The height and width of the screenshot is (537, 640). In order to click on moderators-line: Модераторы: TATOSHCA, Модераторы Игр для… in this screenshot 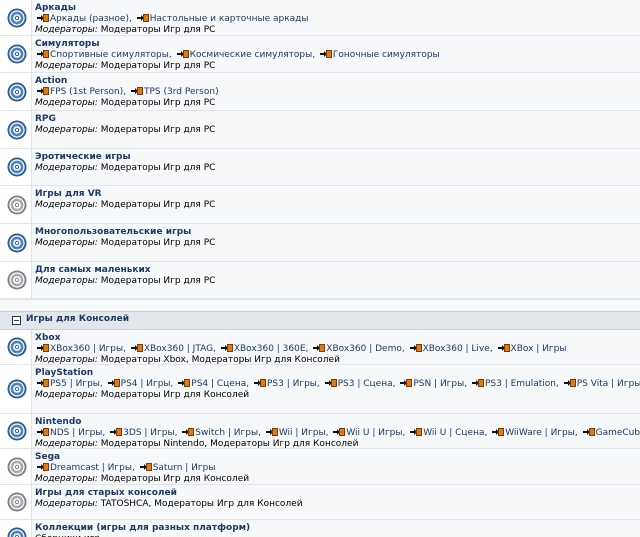, I will do `click(337, 504)`.